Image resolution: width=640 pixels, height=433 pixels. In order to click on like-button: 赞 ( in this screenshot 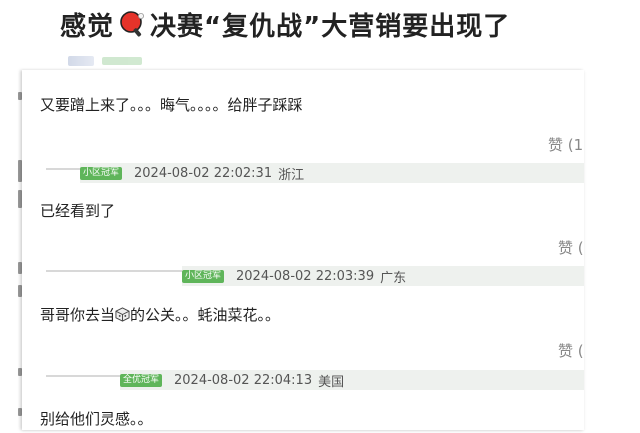, I will do `click(571, 247)`.